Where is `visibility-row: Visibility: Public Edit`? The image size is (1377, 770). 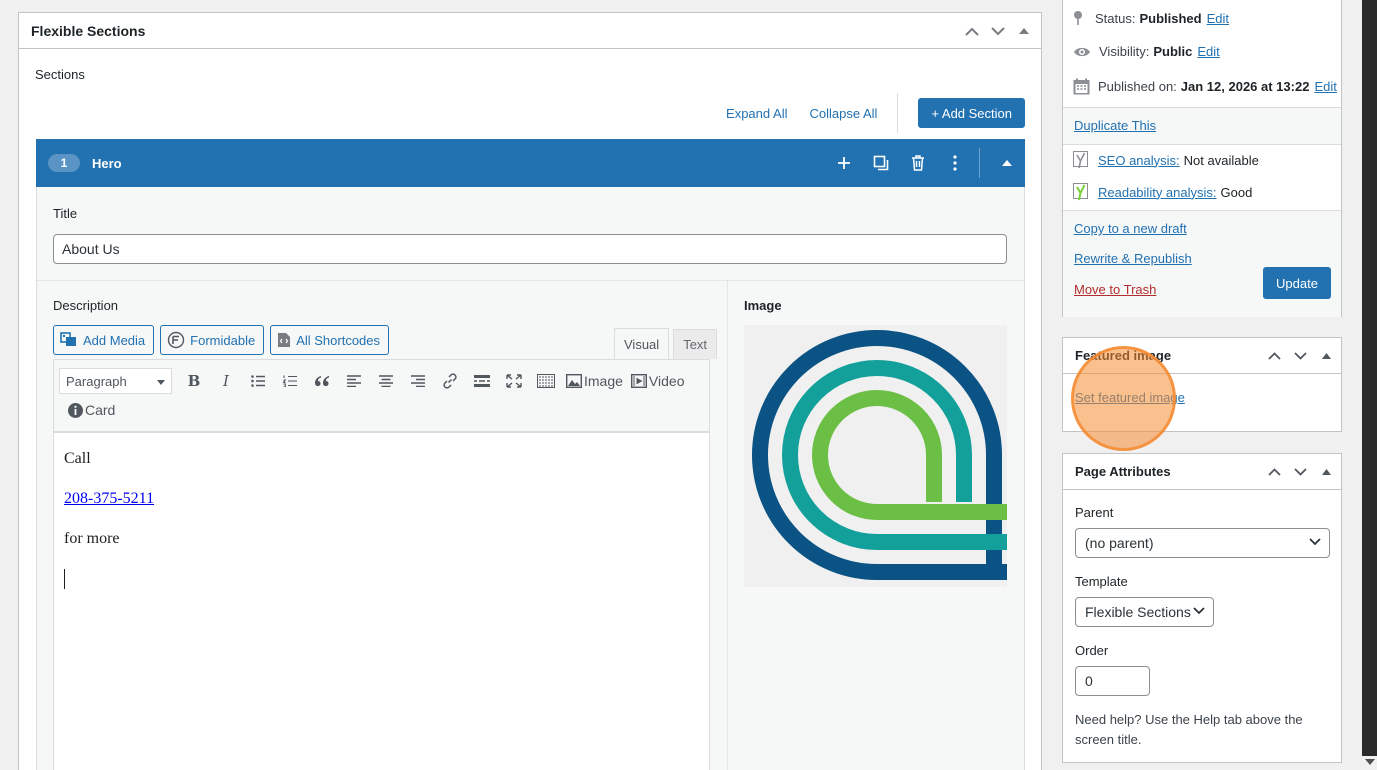
visibility-row: Visibility: Public Edit is located at coordinates (1146, 51).